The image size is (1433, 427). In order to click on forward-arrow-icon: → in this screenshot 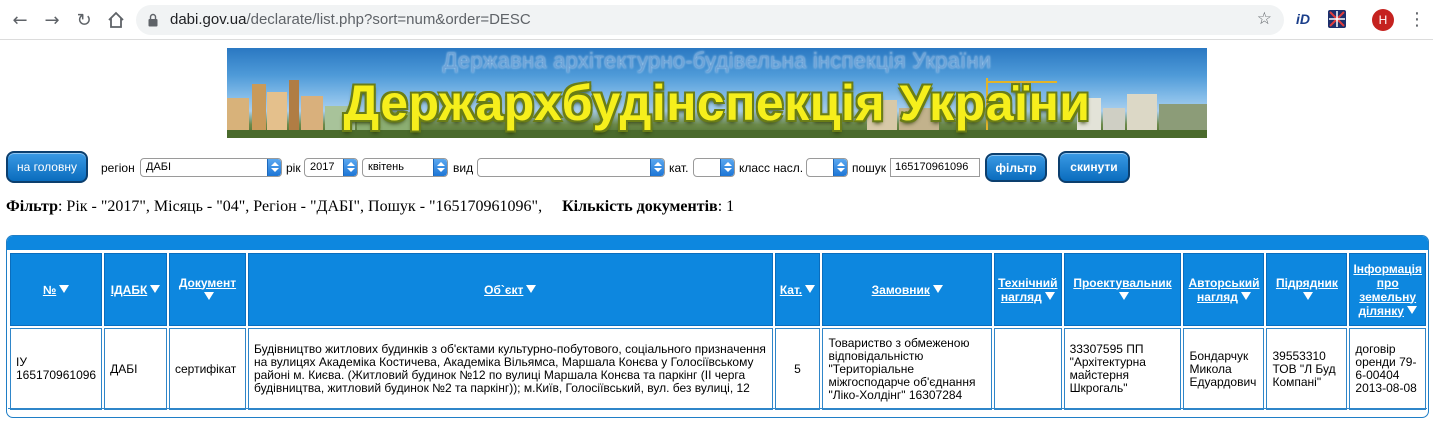, I will do `click(52, 20)`.